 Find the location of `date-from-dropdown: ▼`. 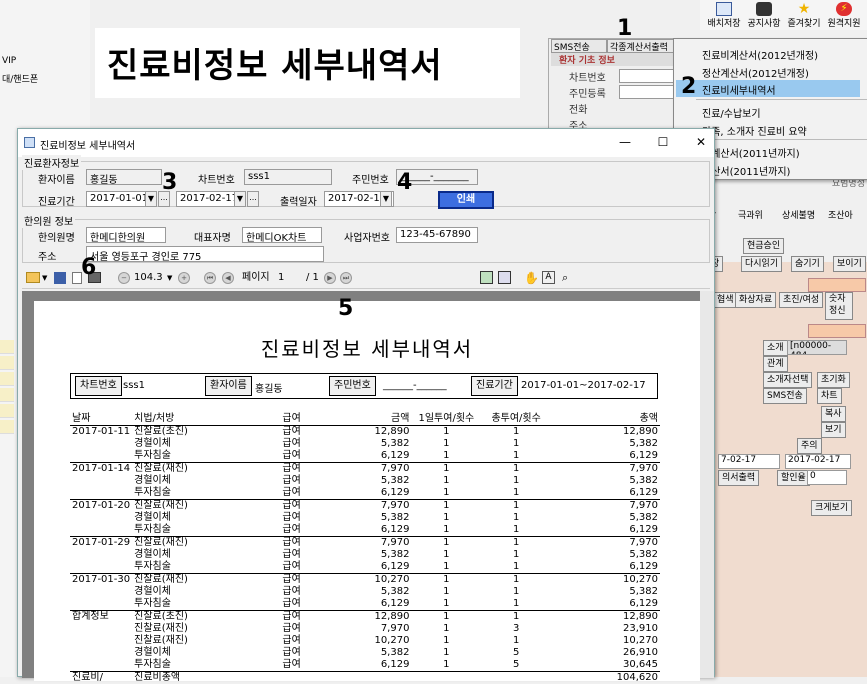

date-from-dropdown: ▼ is located at coordinates (151, 199).